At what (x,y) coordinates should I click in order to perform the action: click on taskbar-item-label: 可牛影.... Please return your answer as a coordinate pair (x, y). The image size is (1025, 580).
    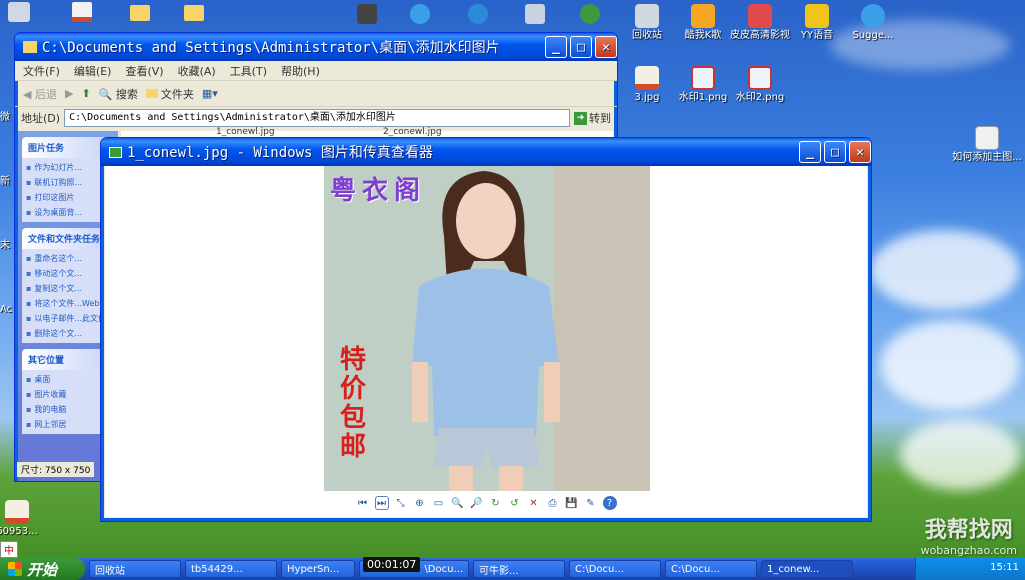
    Looking at the image, I should click on (499, 571).